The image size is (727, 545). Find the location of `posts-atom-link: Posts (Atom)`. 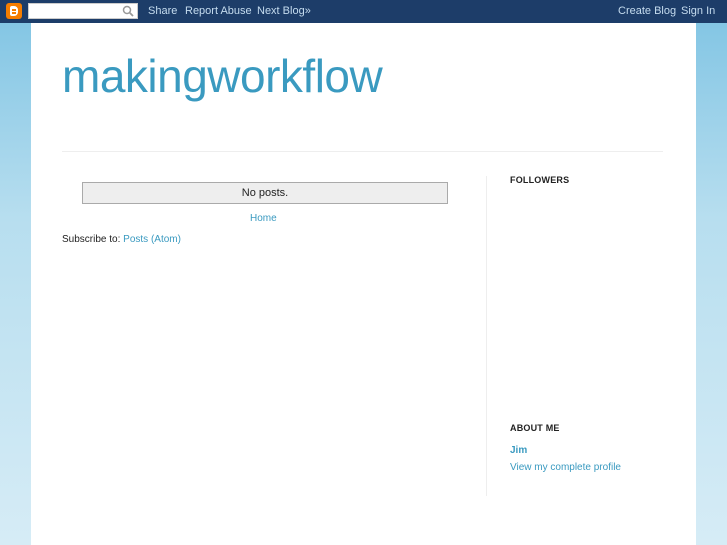

posts-atom-link: Posts (Atom) is located at coordinates (152, 239).